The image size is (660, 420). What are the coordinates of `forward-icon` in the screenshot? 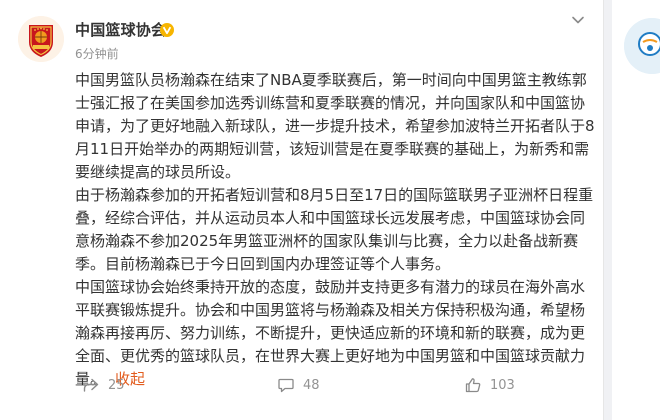 It's located at (91, 385).